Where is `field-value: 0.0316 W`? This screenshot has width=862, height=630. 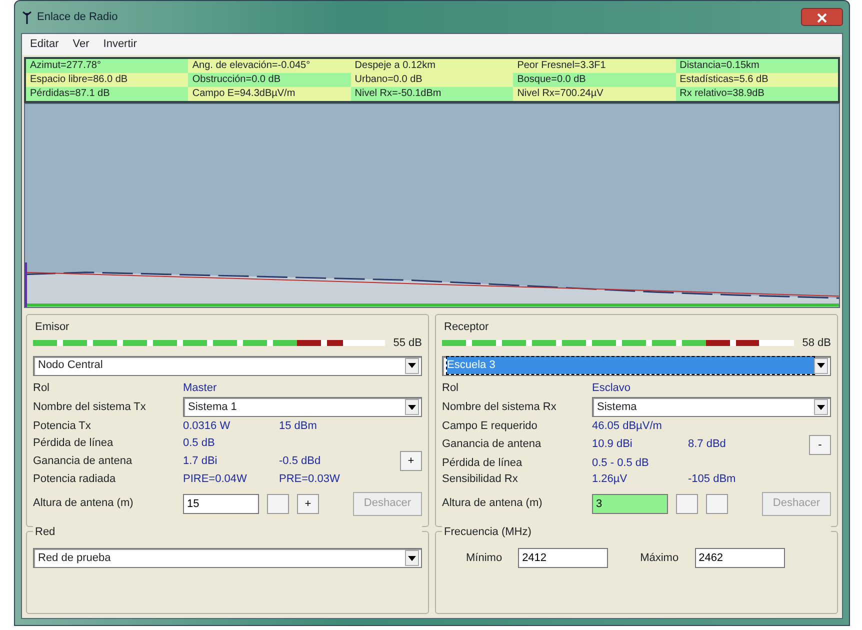
field-value: 0.0316 W is located at coordinates (207, 426).